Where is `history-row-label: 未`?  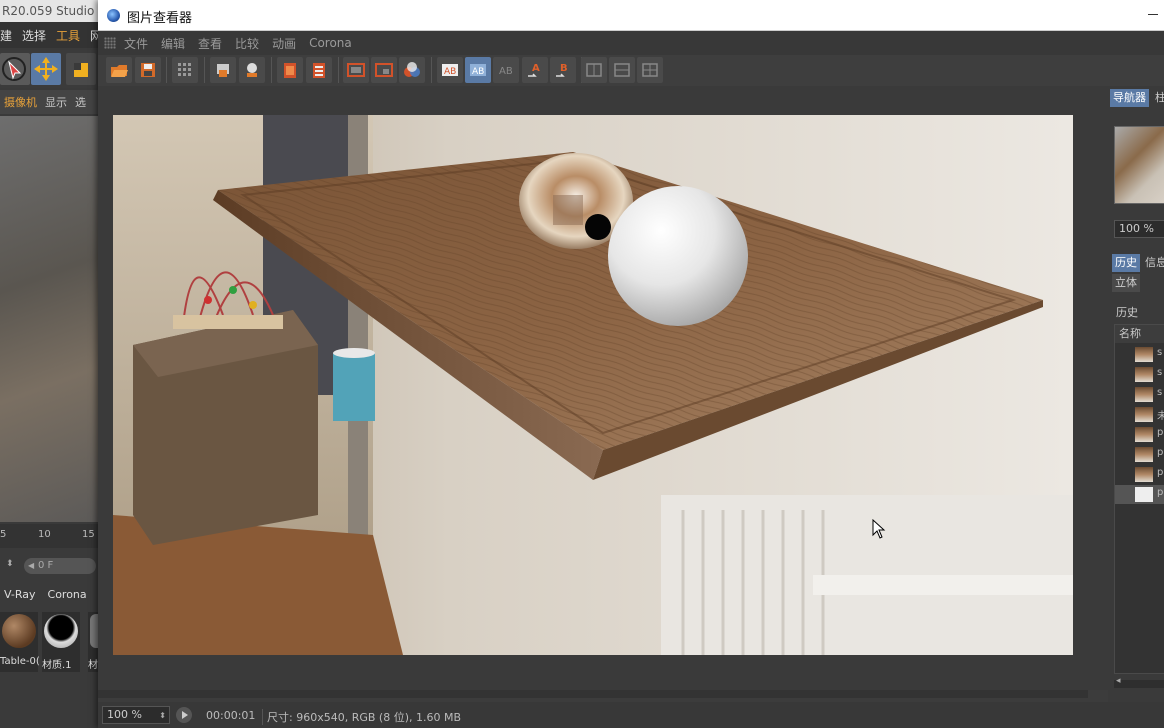 history-row-label: 未 is located at coordinates (1160, 416).